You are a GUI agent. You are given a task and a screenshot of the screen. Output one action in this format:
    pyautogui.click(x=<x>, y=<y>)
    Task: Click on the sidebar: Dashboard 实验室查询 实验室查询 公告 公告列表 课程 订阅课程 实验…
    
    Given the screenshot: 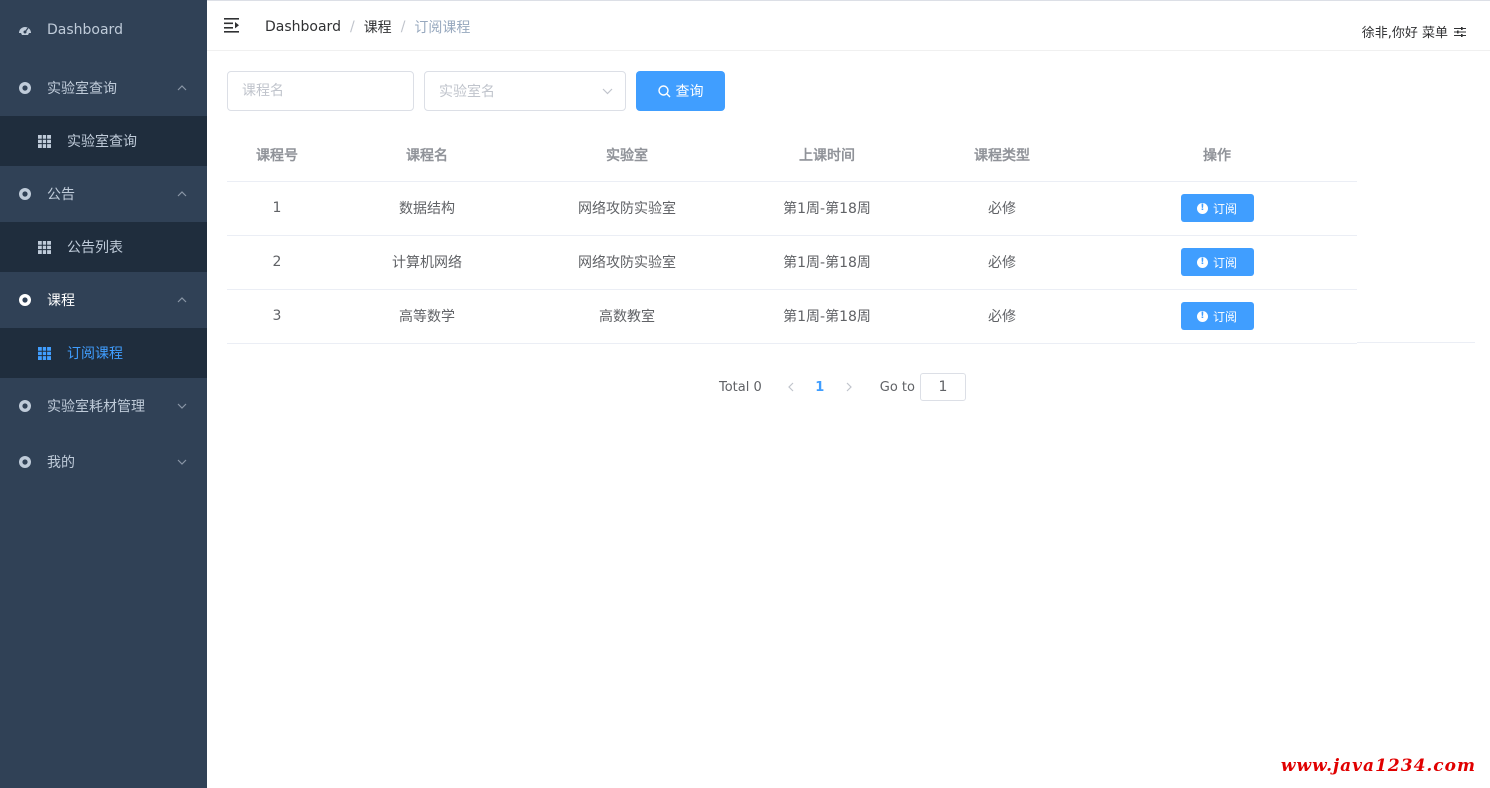 What is the action you would take?
    pyautogui.click(x=103, y=394)
    